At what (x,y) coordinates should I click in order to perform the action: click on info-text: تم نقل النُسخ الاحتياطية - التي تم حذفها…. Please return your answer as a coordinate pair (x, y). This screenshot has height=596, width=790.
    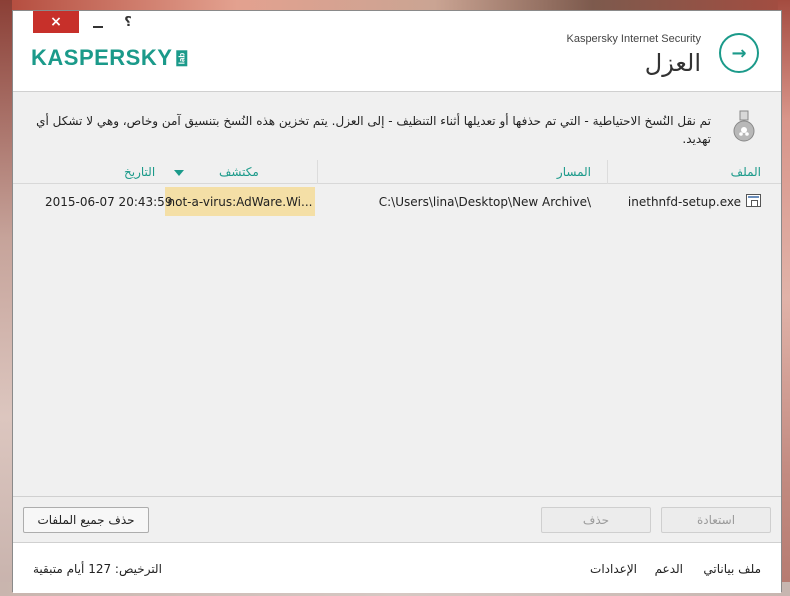
    Looking at the image, I should click on (373, 130).